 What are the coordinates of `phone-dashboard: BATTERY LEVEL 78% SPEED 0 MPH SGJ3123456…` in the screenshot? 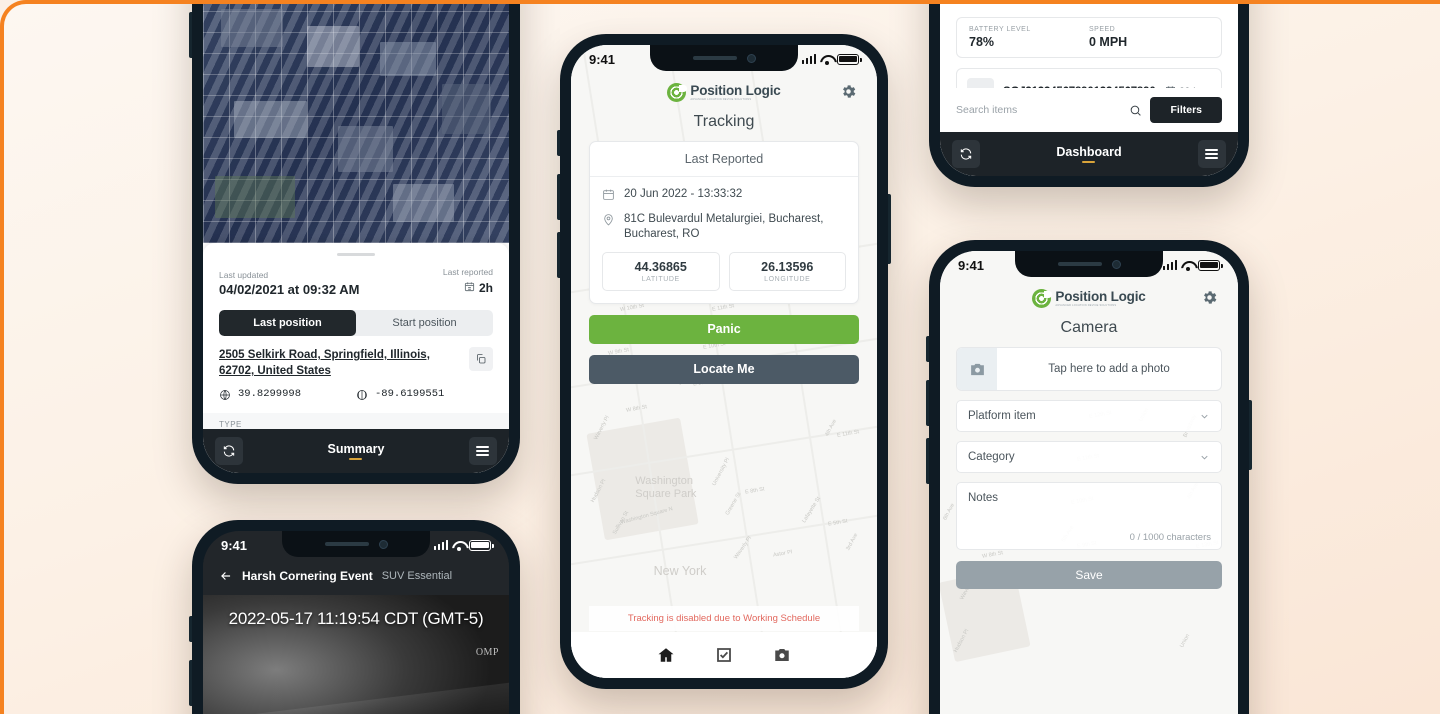 It's located at (1089, 95).